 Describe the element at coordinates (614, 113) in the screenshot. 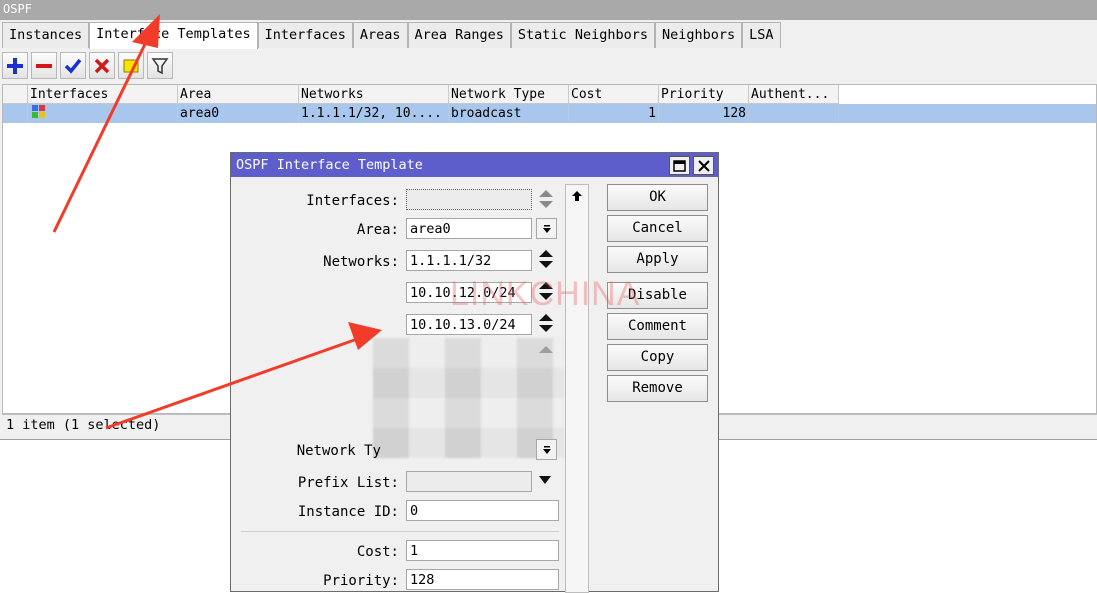

I see `row-cost: 1` at that location.